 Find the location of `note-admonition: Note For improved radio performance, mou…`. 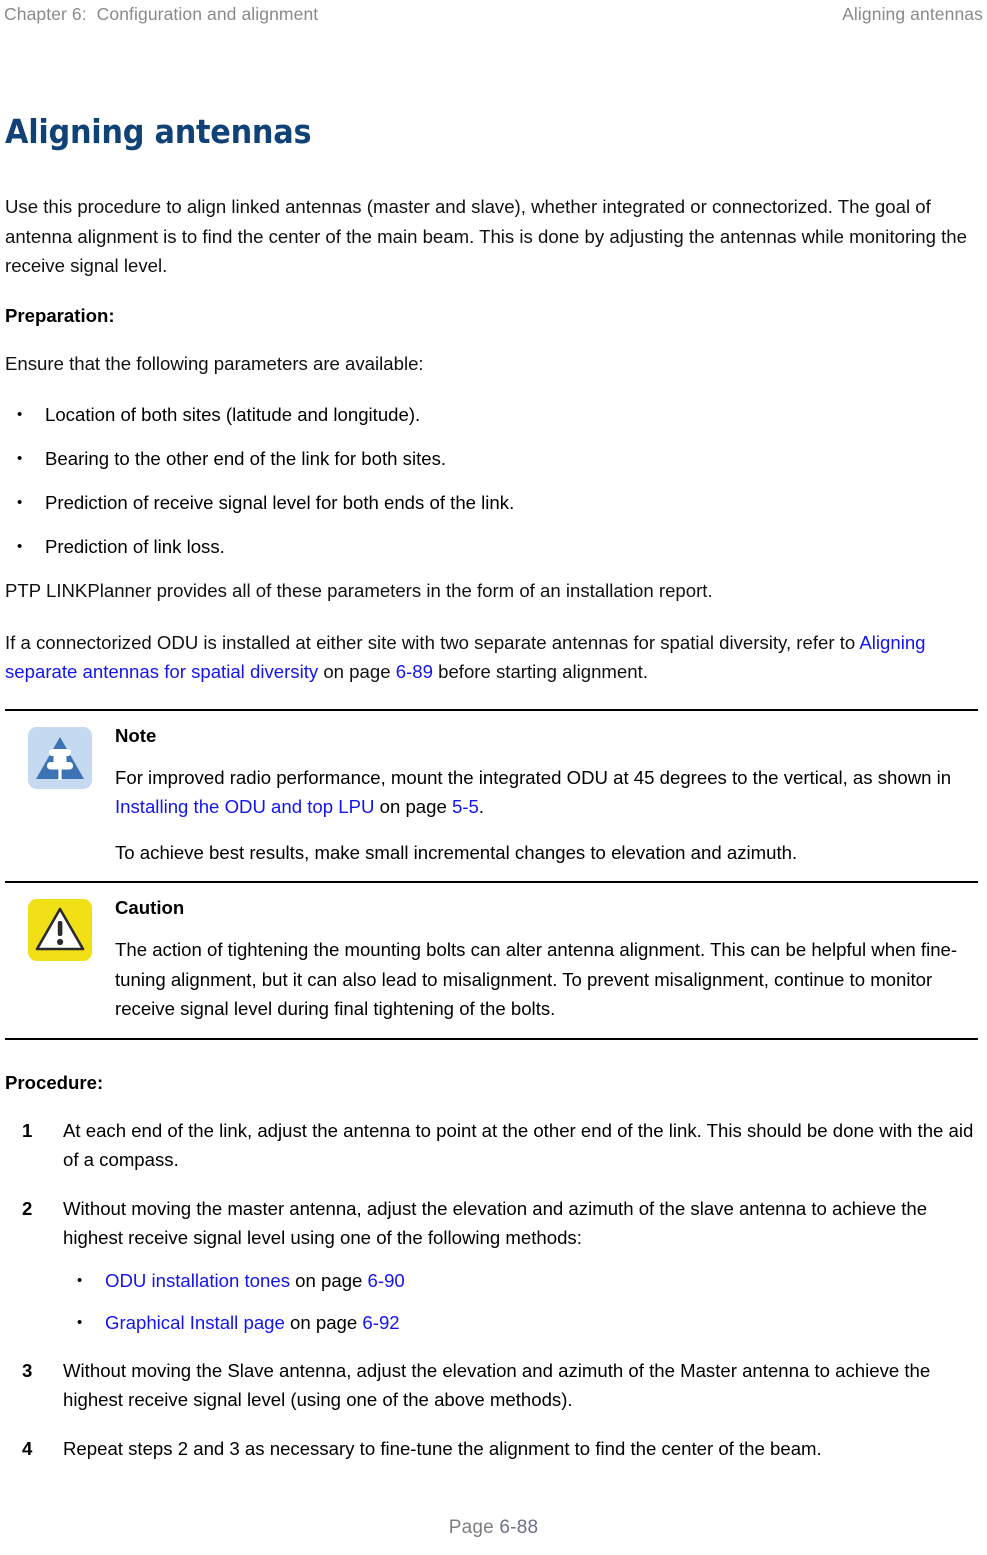

note-admonition: Note For improved radio performance, mou… is located at coordinates (491, 796).